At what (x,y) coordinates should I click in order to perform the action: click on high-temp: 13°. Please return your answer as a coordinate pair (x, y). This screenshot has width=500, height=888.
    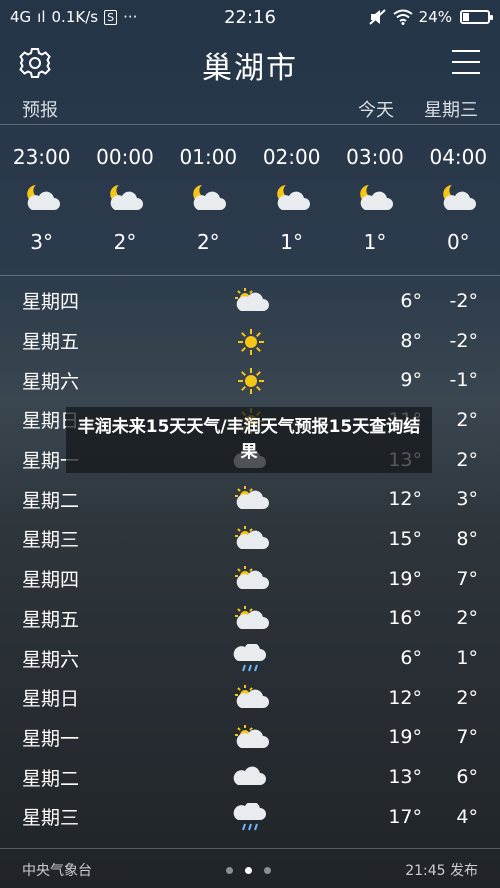
    Looking at the image, I should click on (405, 777).